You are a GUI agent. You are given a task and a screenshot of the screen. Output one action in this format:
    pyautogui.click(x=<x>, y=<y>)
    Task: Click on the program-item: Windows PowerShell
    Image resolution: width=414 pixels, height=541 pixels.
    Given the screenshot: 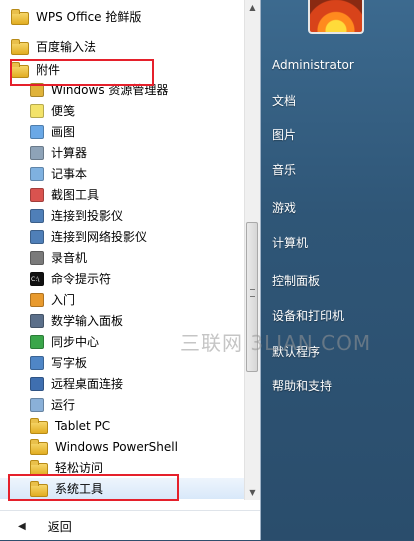 What is the action you would take?
    pyautogui.click(x=122, y=446)
    